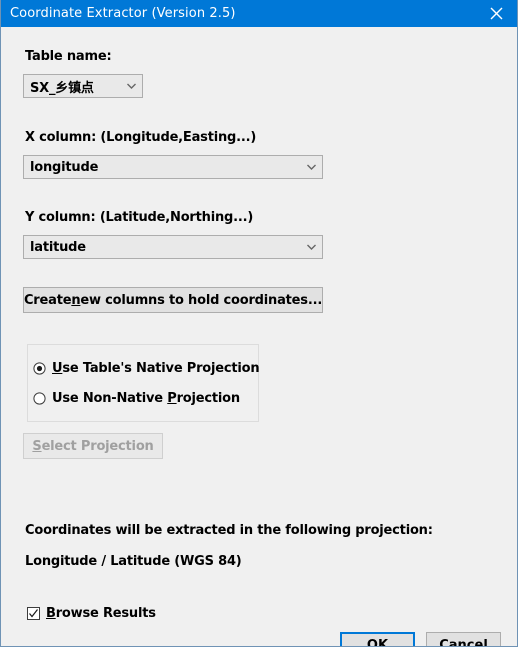 The image size is (518, 647). Describe the element at coordinates (123, 13) in the screenshot. I see `window-title: Coordinate Extractor (Version 2.5)` at that location.